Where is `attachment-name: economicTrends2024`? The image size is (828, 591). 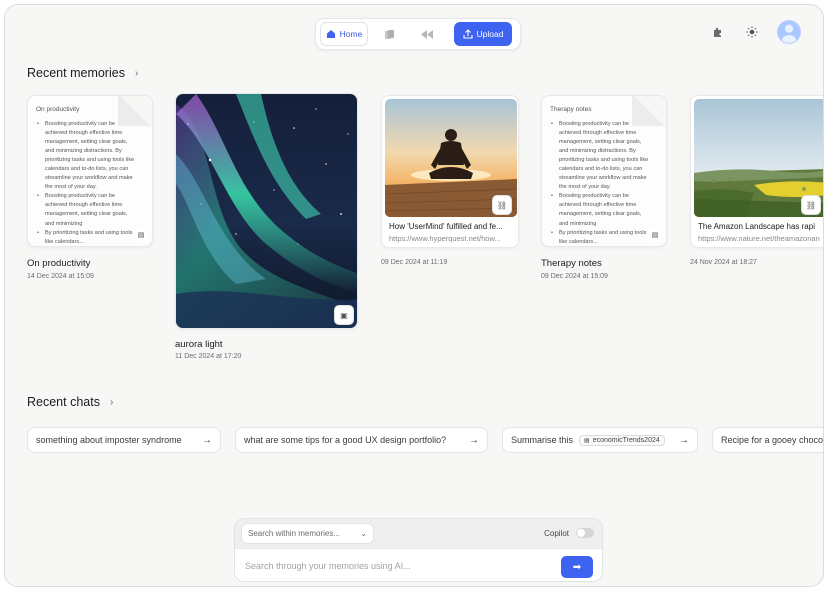
attachment-name: economicTrends2024 is located at coordinates (626, 440).